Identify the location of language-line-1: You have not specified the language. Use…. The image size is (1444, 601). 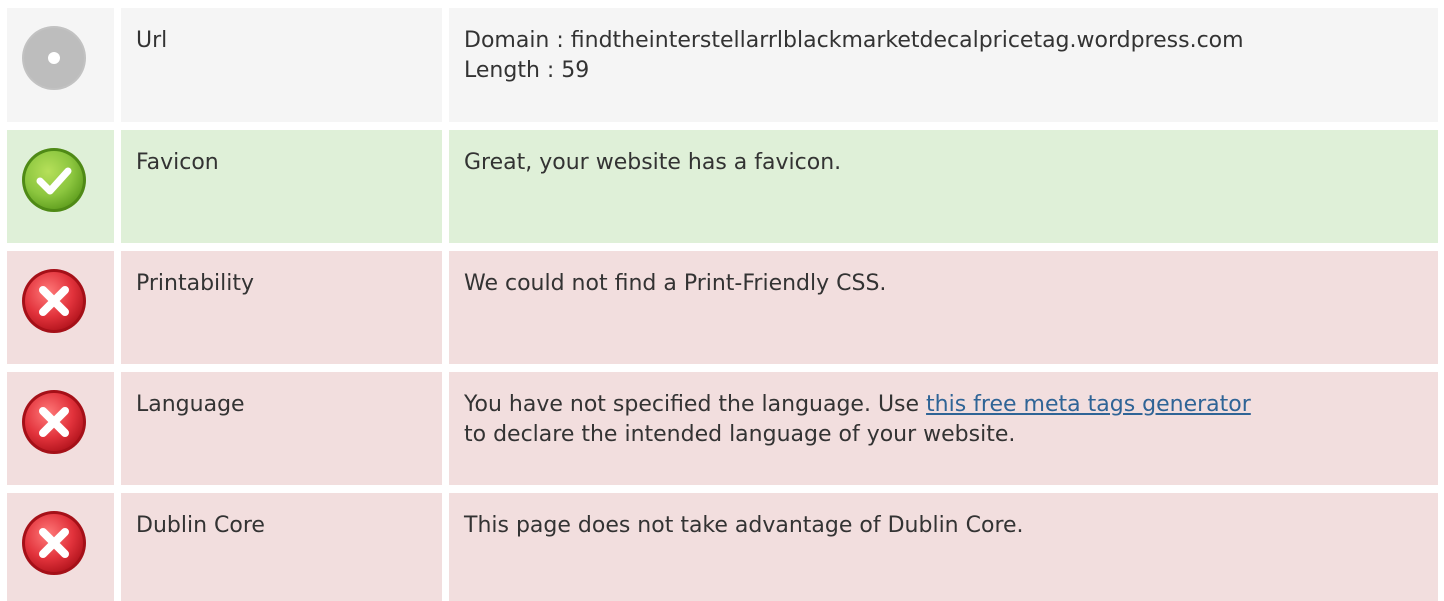
(946, 405).